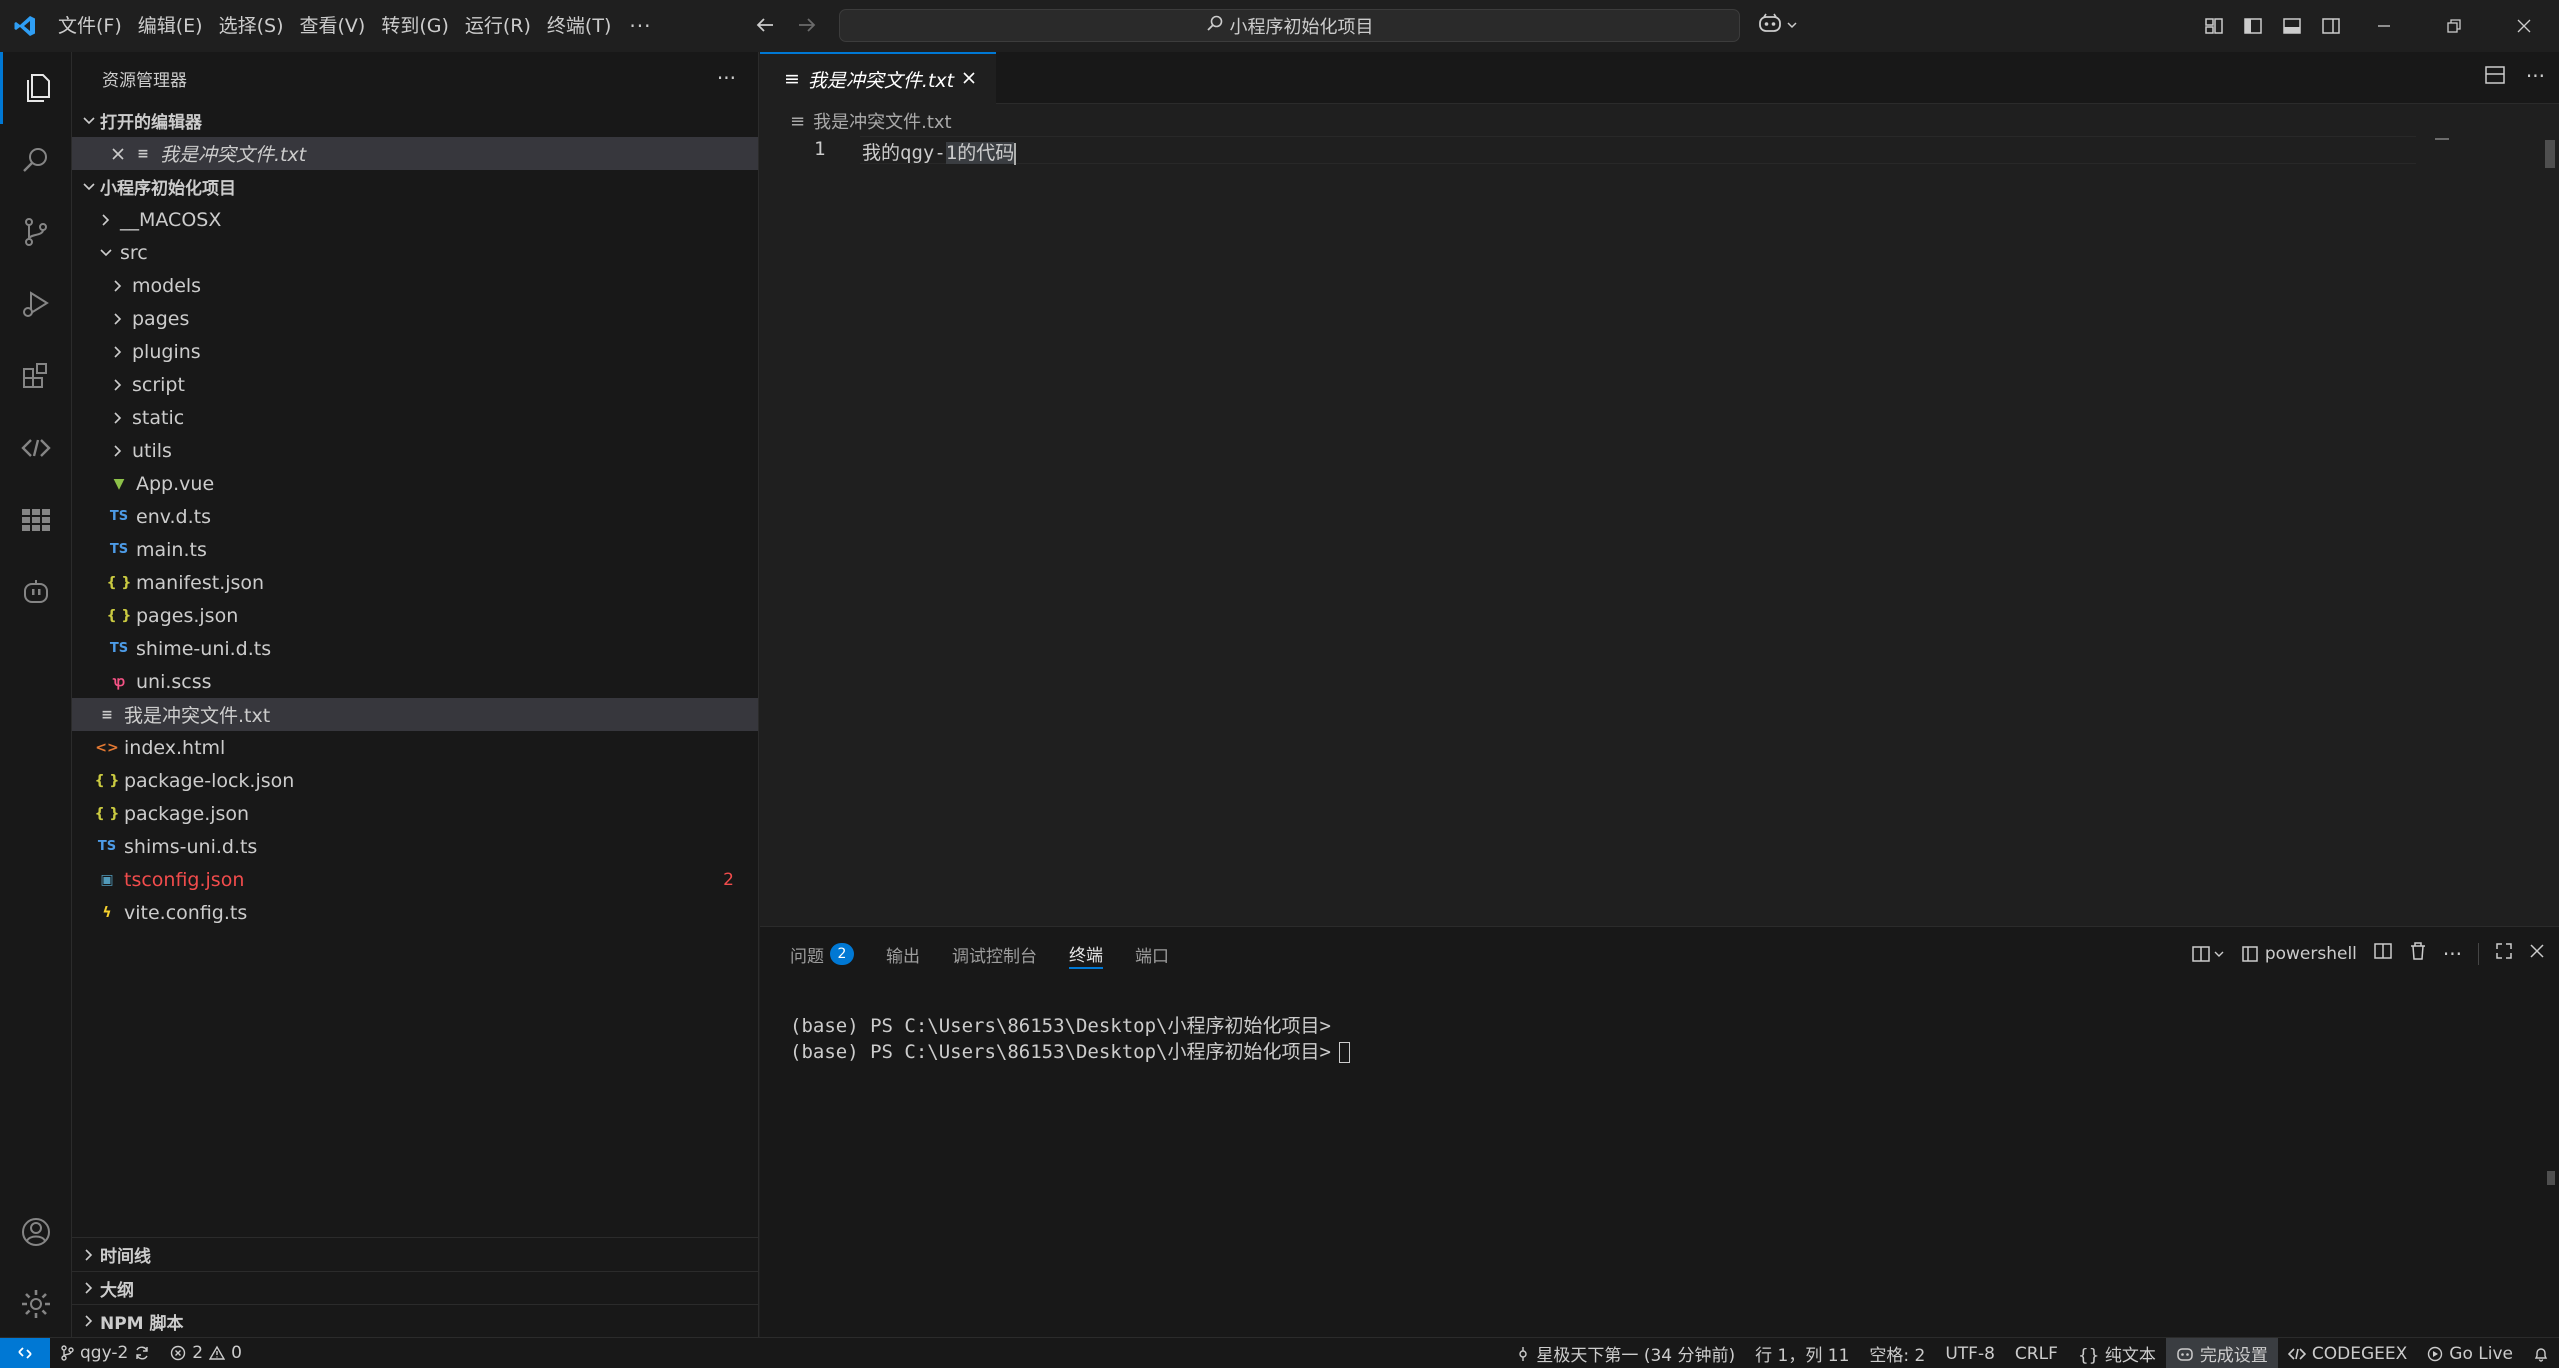 This screenshot has height=1368, width=2559. I want to click on tree-file: { } package.json, so click(415, 813).